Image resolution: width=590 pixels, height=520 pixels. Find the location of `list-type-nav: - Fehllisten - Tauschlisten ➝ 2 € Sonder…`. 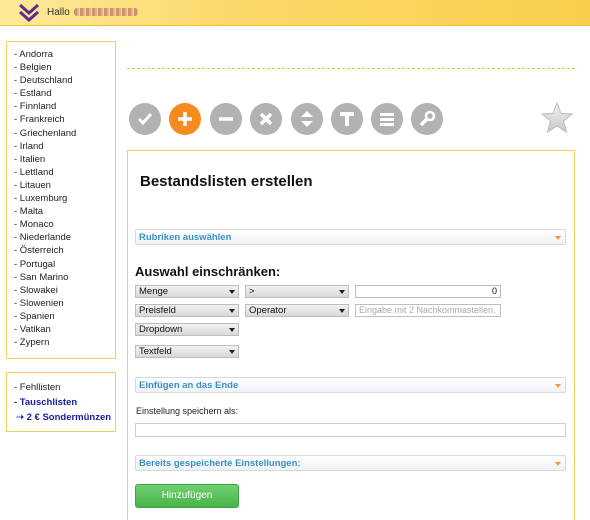

list-type-nav: - Fehllisten - Tauschlisten ➝ 2 € Sonder… is located at coordinates (61, 402).